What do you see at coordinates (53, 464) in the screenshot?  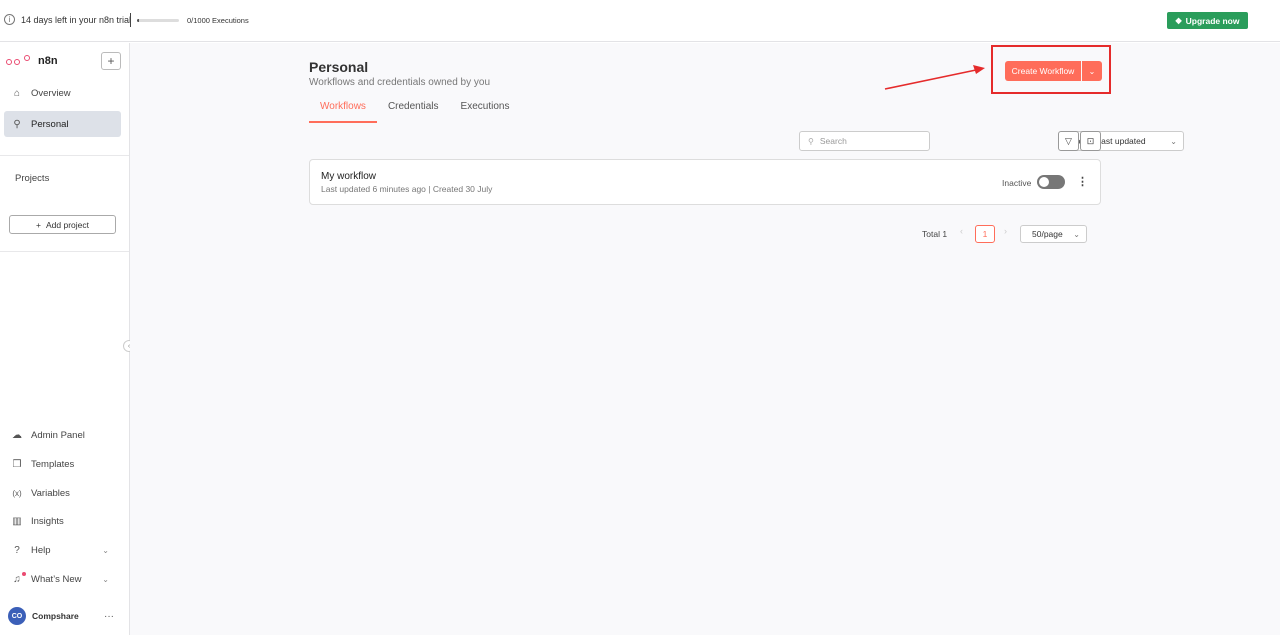 I see `sidebar-item-label: Templates` at bounding box center [53, 464].